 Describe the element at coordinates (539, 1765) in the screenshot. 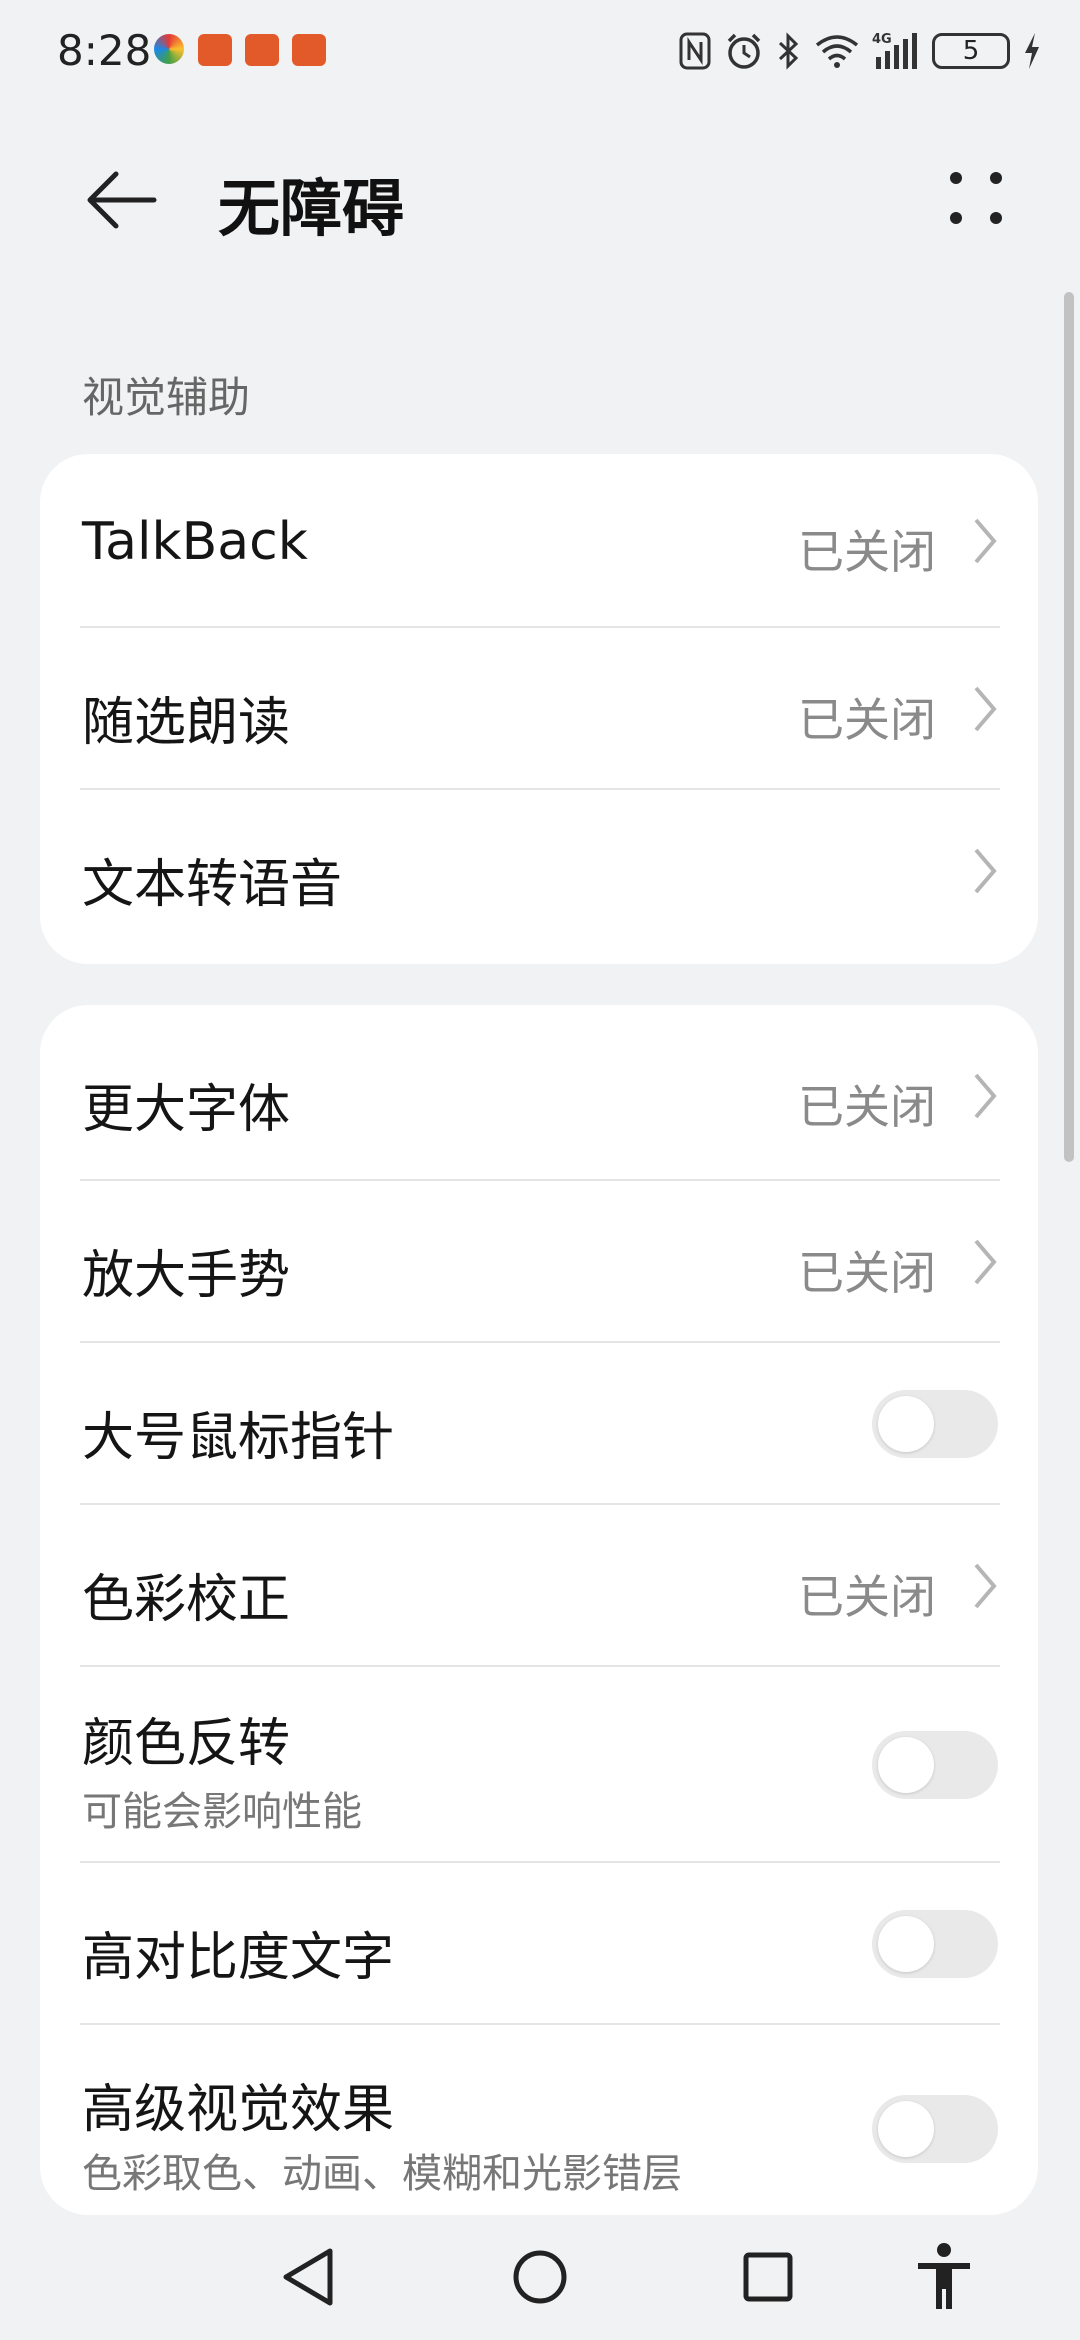

I see `setting-row-color-inversion: 颜色反转 可能会影响性能` at that location.